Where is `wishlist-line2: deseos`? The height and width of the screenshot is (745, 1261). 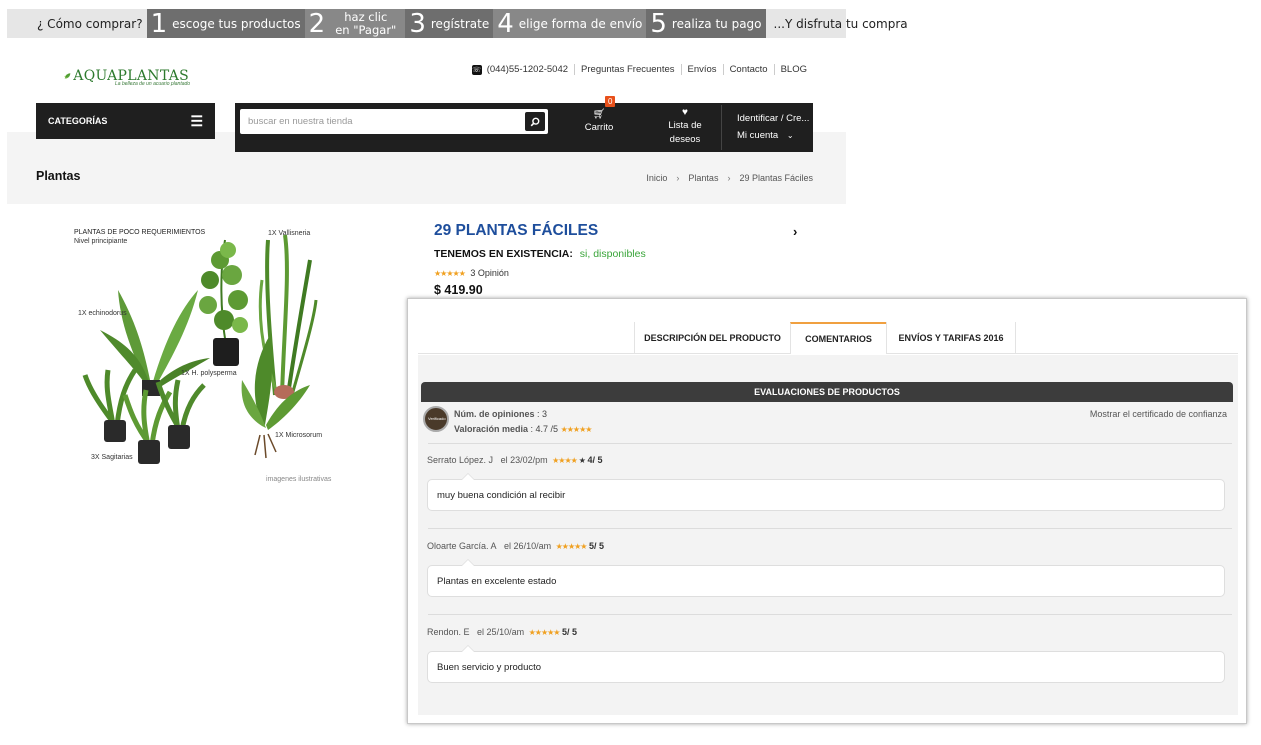 wishlist-line2: deseos is located at coordinates (685, 139).